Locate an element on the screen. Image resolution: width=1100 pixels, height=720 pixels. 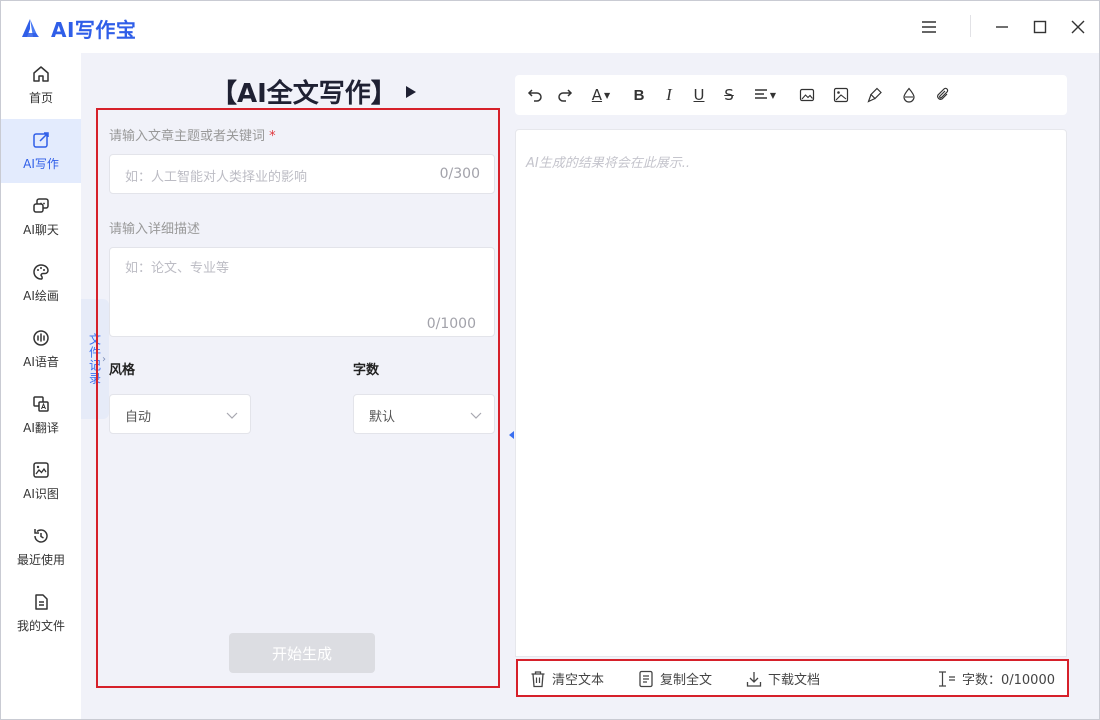
clear-format-icon is located at coordinates (909, 95).